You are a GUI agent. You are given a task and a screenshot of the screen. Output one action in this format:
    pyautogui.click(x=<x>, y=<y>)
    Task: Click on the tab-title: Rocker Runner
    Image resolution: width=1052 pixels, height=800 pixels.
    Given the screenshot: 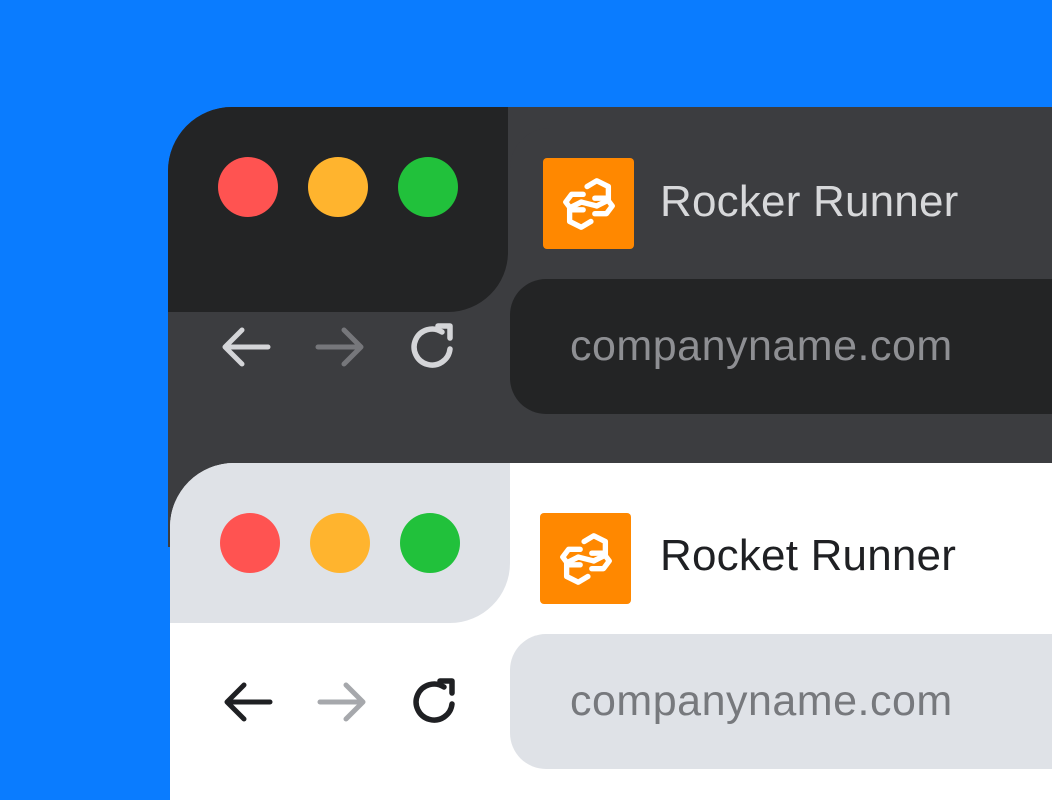 What is the action you would take?
    pyautogui.click(x=809, y=201)
    